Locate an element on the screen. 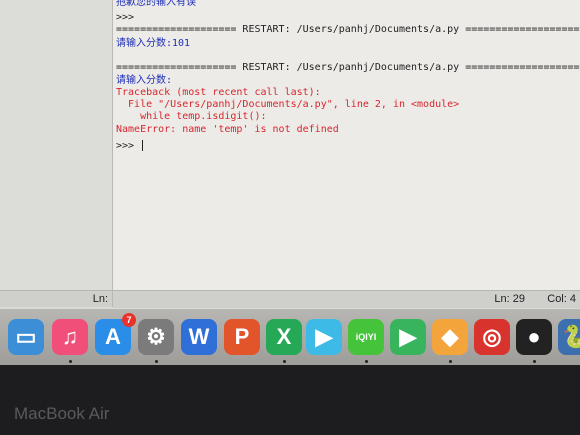  text-cursor is located at coordinates (143, 145).